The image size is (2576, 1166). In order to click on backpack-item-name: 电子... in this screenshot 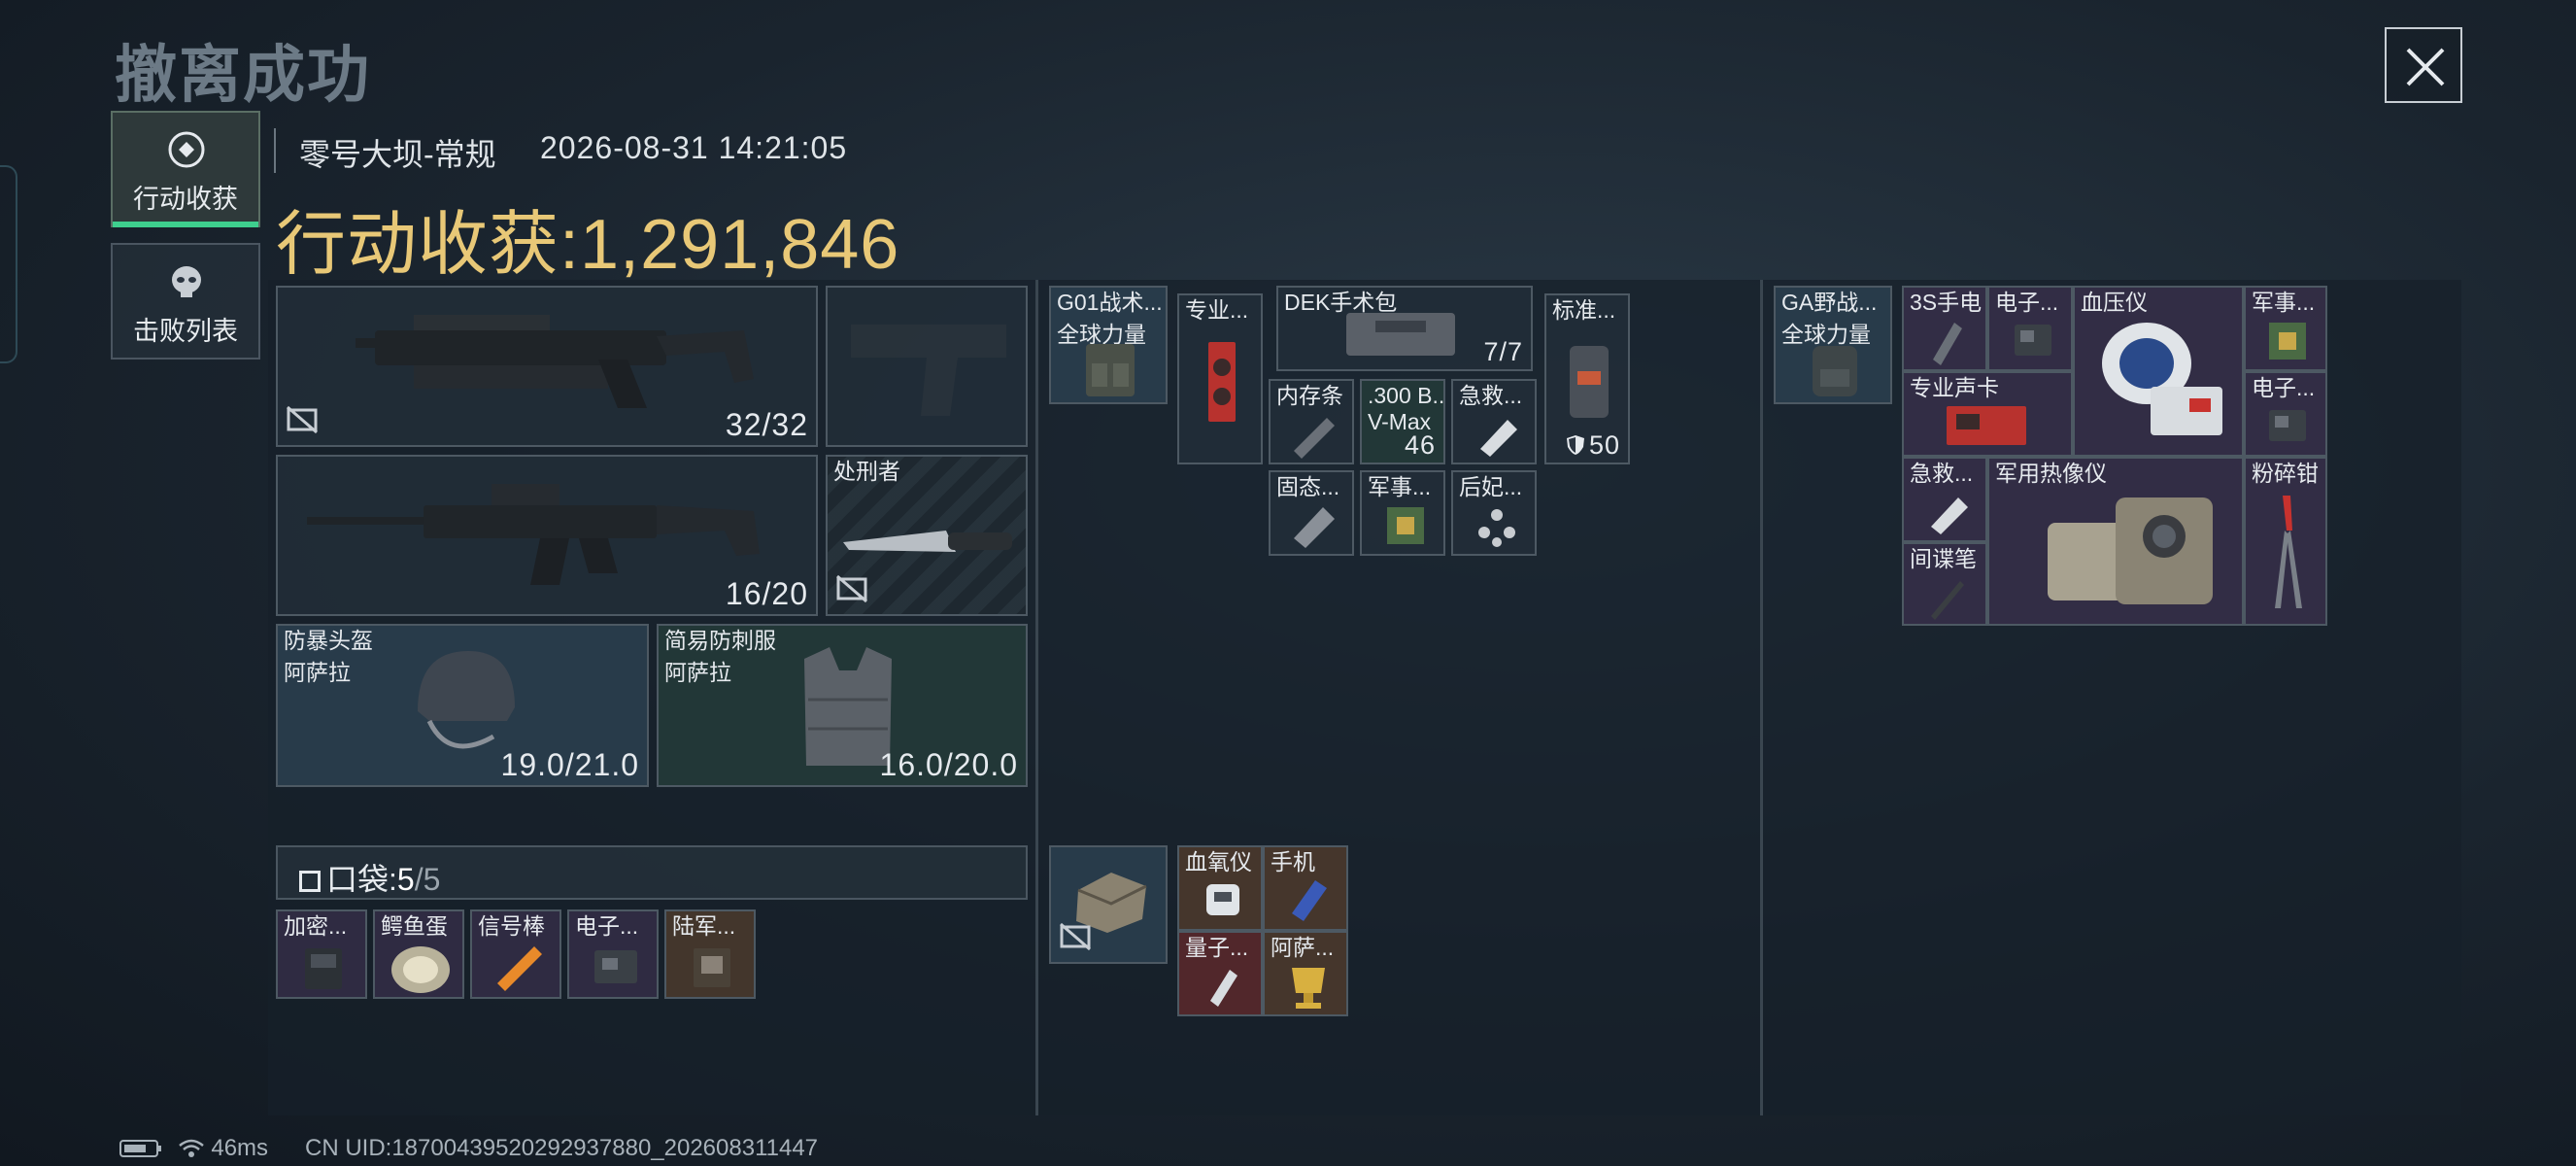, I will do `click(2284, 387)`.